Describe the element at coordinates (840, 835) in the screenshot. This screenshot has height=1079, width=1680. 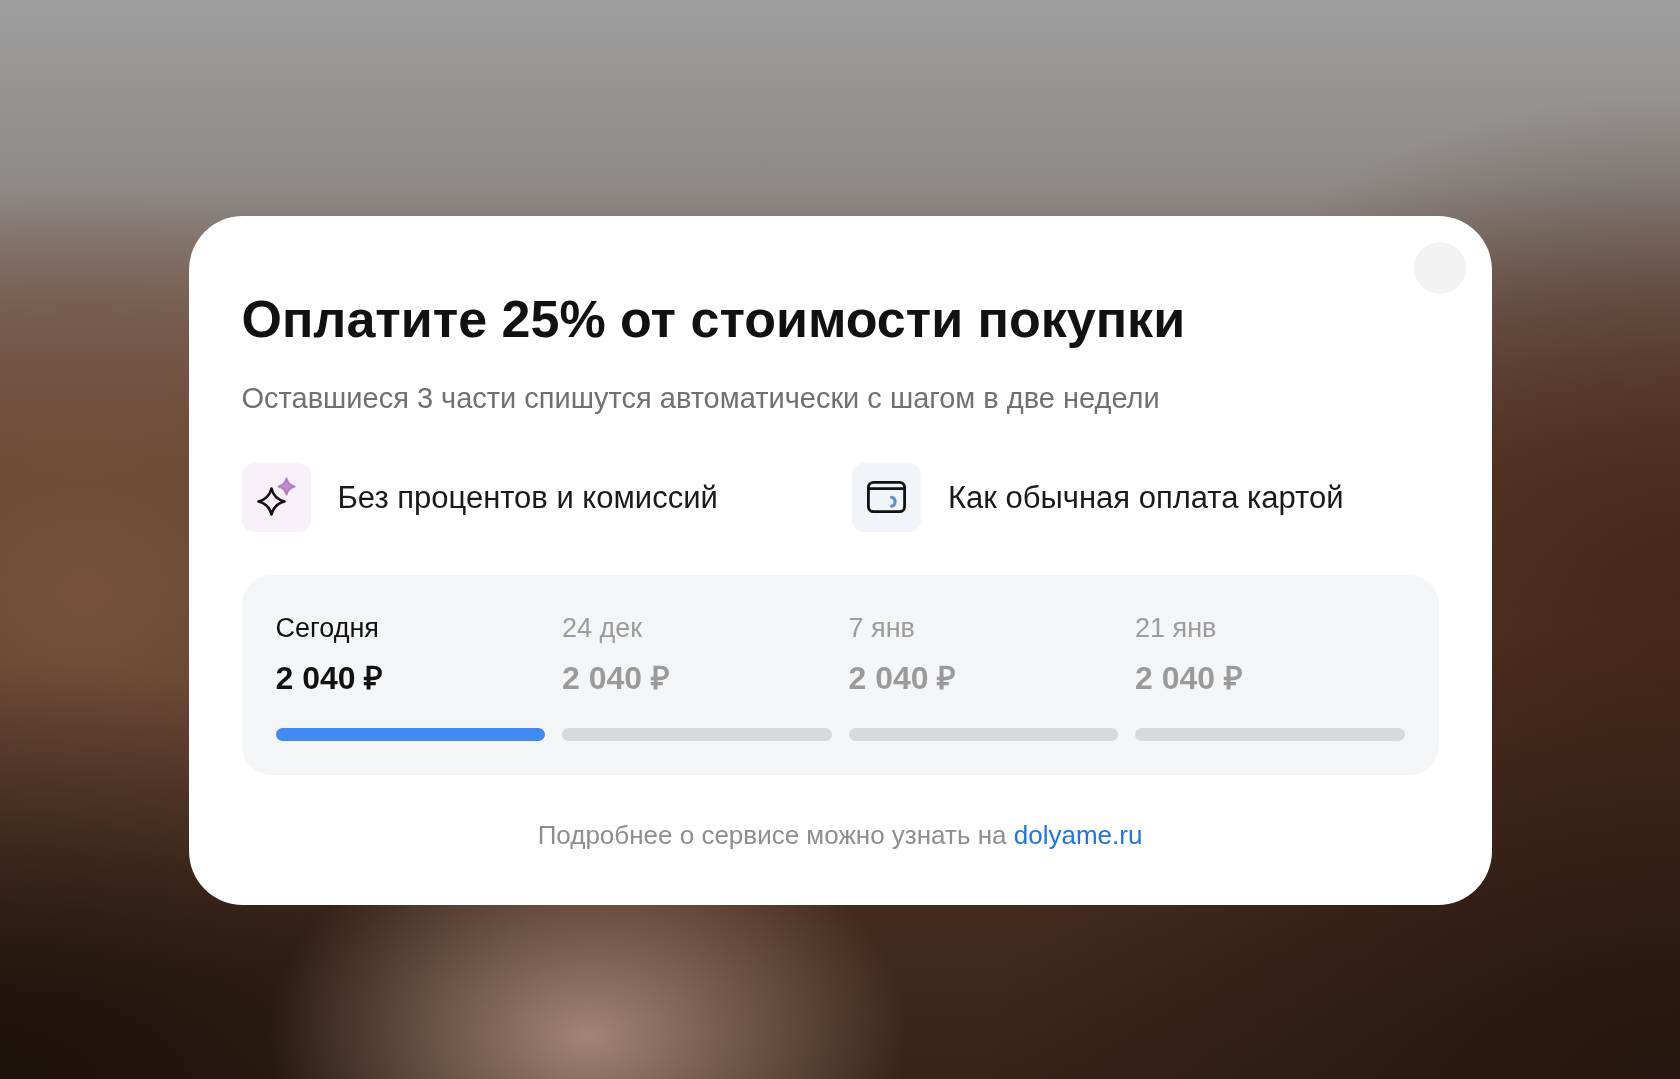
I see `footer-text: Подробнее о сервисе можно узнать на dolyame.ru` at that location.